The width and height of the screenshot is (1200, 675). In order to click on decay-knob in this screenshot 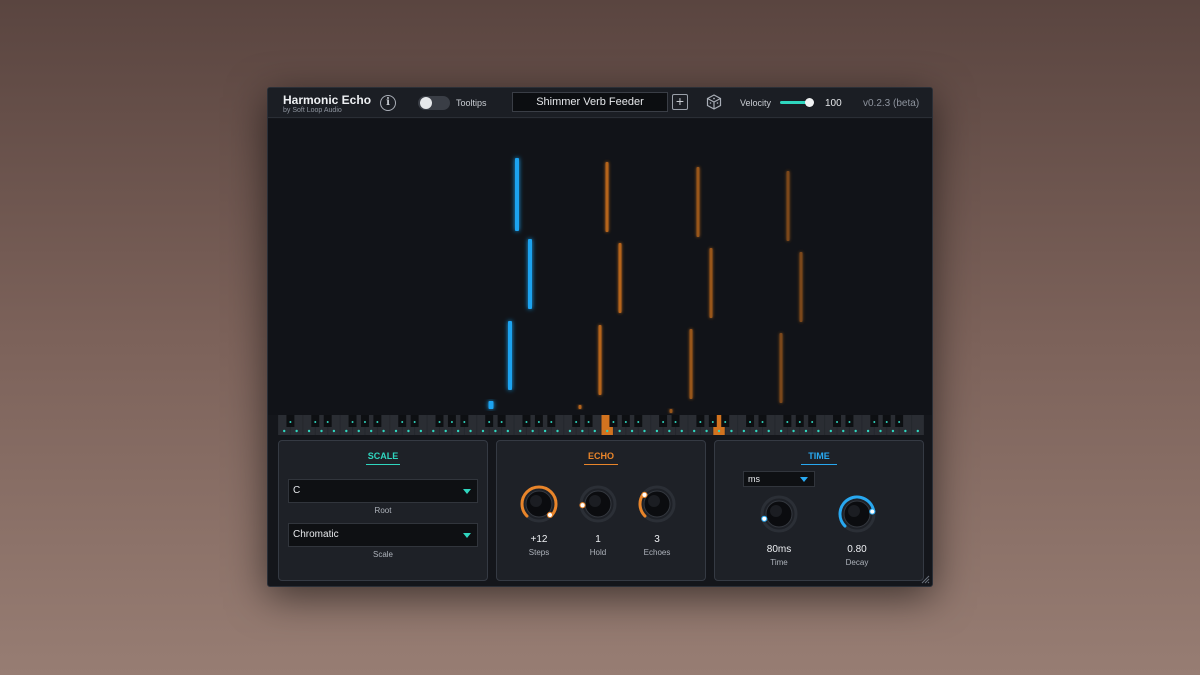, I will do `click(857, 514)`.